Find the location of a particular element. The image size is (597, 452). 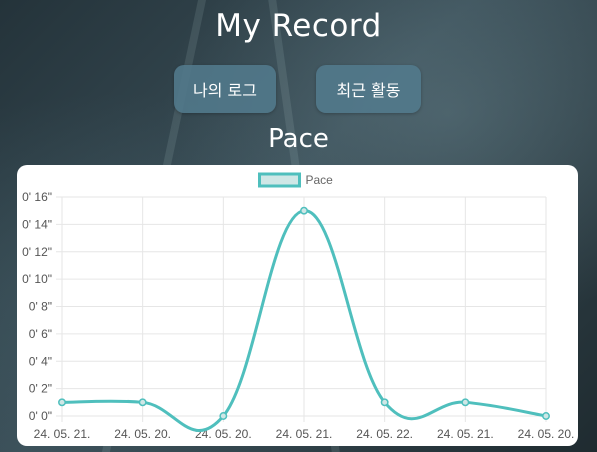

legend-label: Pace is located at coordinates (320, 180).